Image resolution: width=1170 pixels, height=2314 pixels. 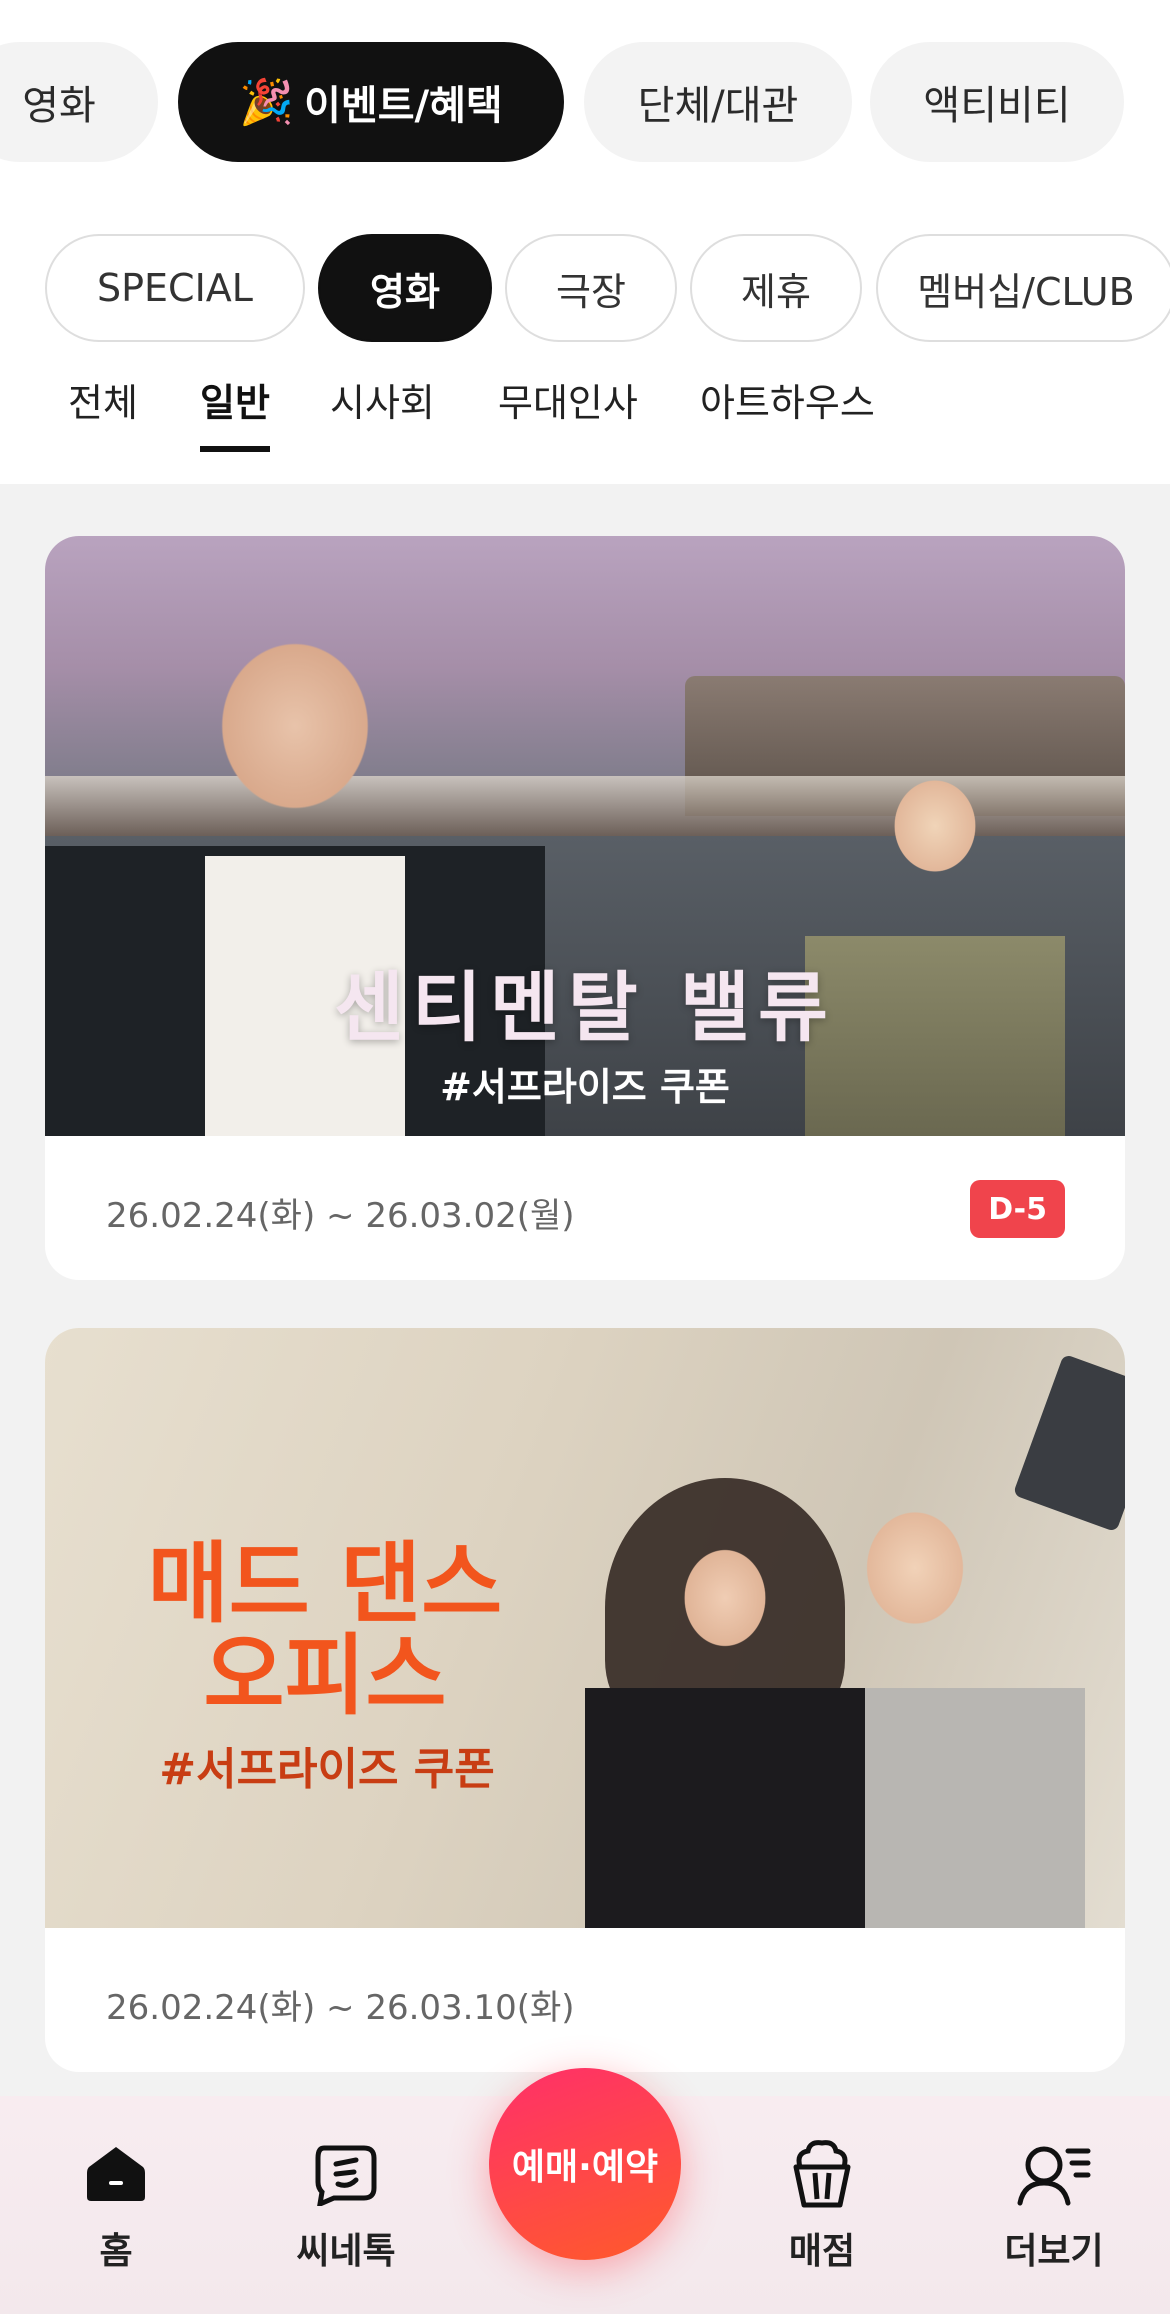 What do you see at coordinates (585, 2164) in the screenshot?
I see `book-button: 예매·예약` at bounding box center [585, 2164].